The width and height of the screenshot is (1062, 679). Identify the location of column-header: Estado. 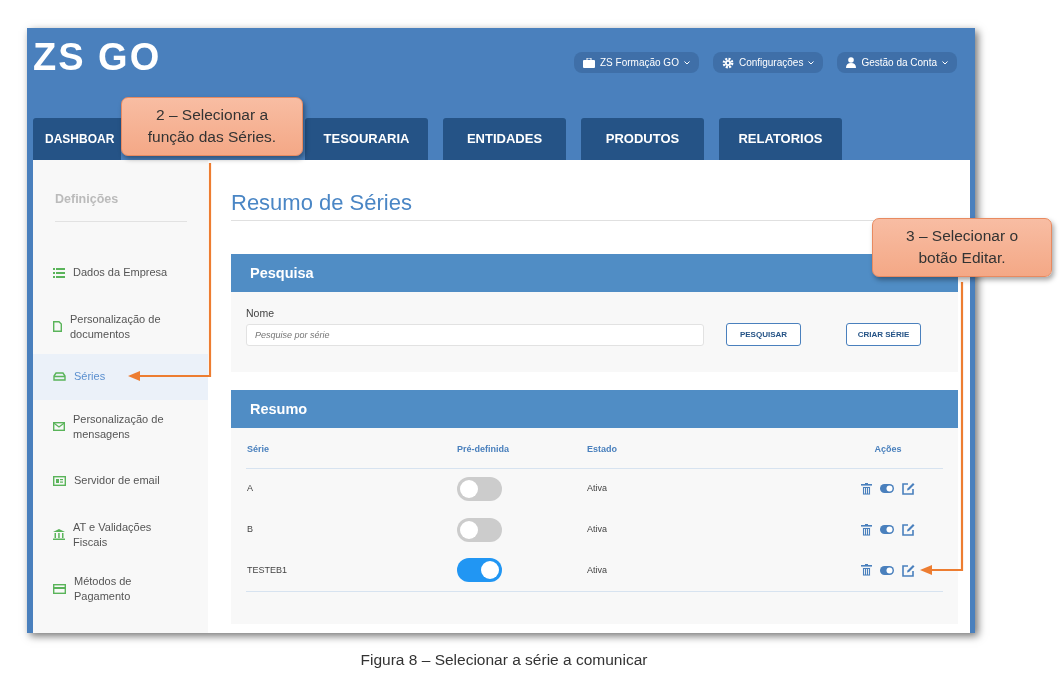
(709, 450).